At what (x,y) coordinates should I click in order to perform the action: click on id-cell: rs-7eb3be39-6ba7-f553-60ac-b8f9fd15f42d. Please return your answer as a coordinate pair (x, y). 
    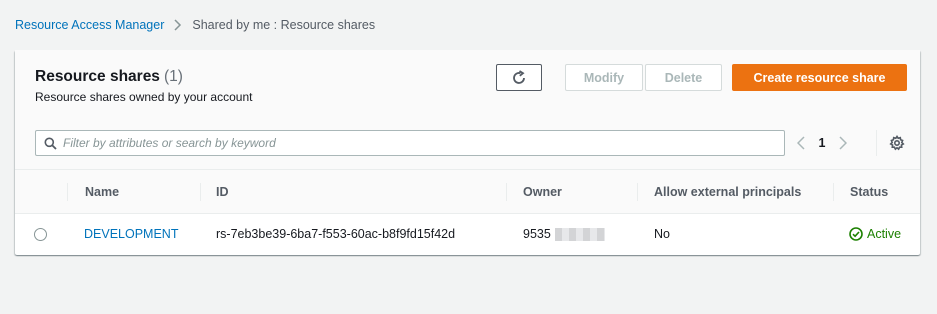
    Looking at the image, I should click on (336, 234).